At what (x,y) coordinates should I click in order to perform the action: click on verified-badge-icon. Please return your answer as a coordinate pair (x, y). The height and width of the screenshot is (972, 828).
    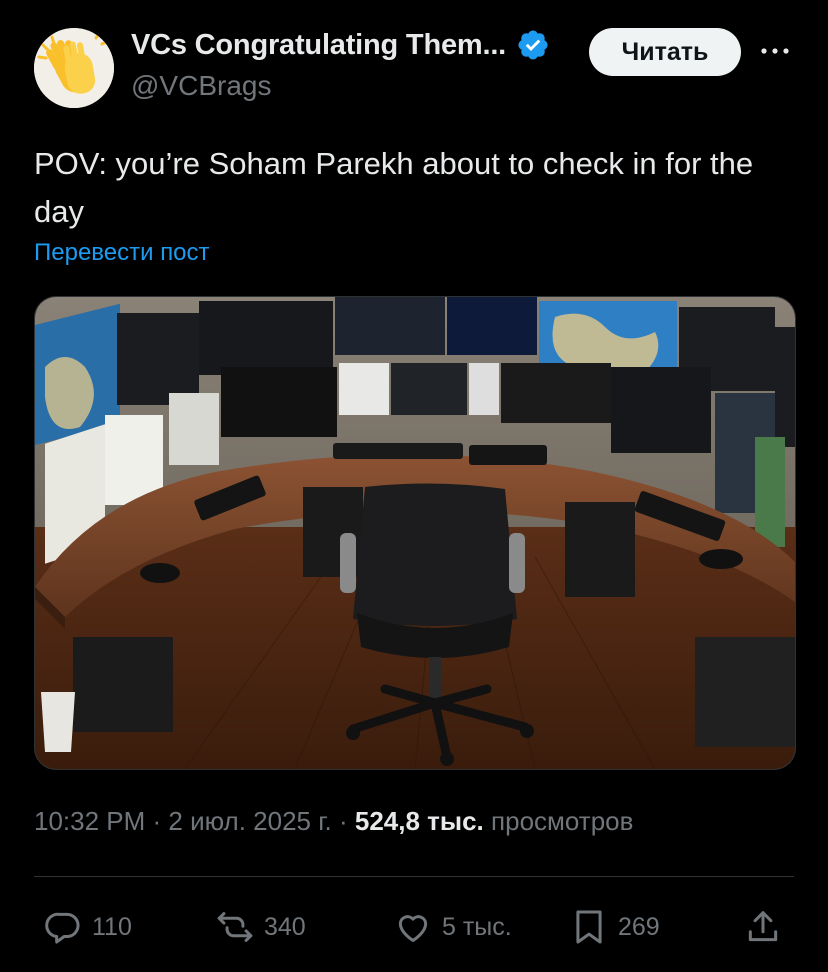
    Looking at the image, I should click on (533, 45).